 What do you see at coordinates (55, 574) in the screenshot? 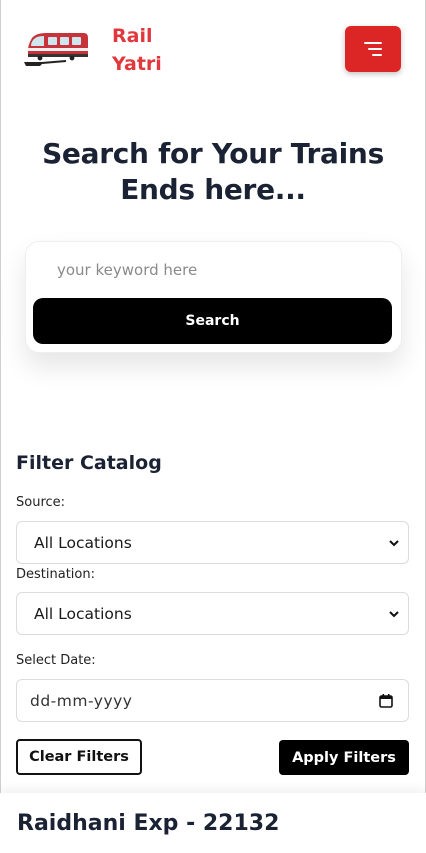
I see `destination-label: Destination:` at bounding box center [55, 574].